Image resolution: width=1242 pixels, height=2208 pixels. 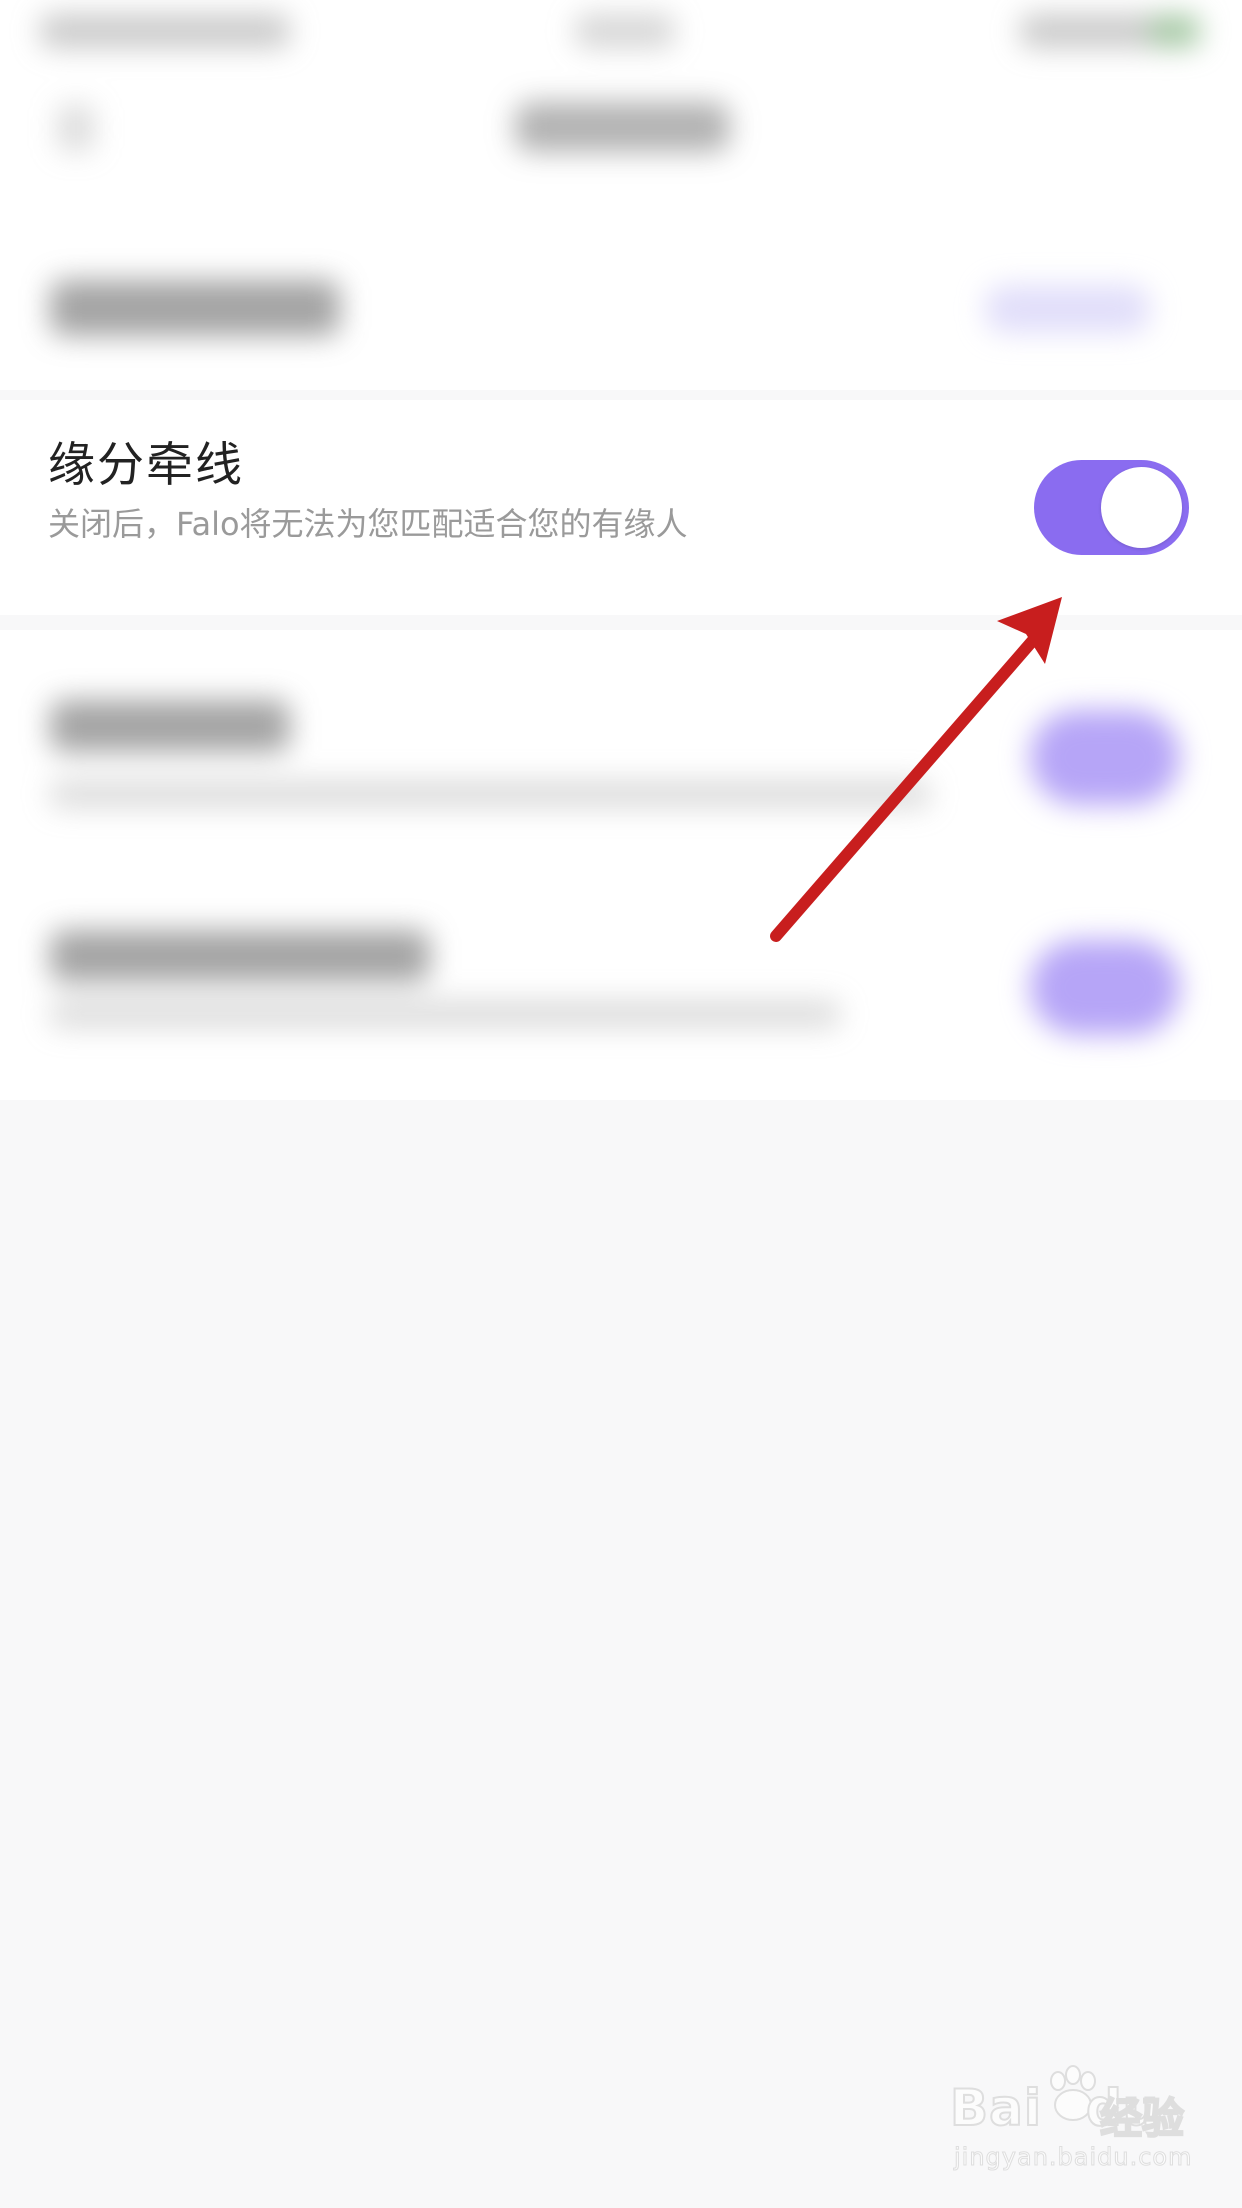 What do you see at coordinates (625, 31) in the screenshot?
I see `status-bar-time` at bounding box center [625, 31].